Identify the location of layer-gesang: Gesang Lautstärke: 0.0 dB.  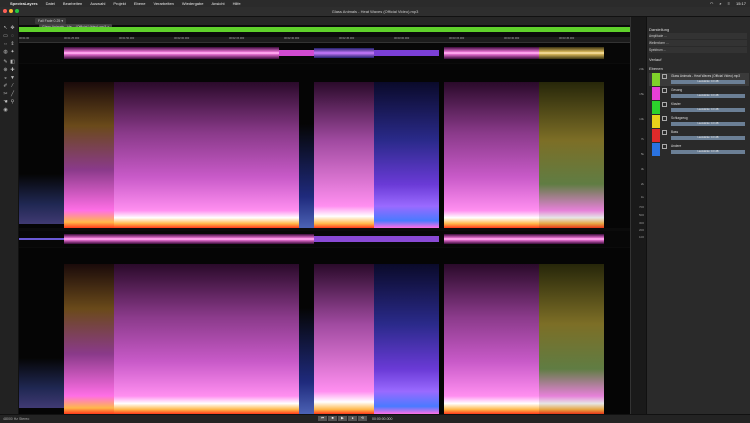
(699, 93).